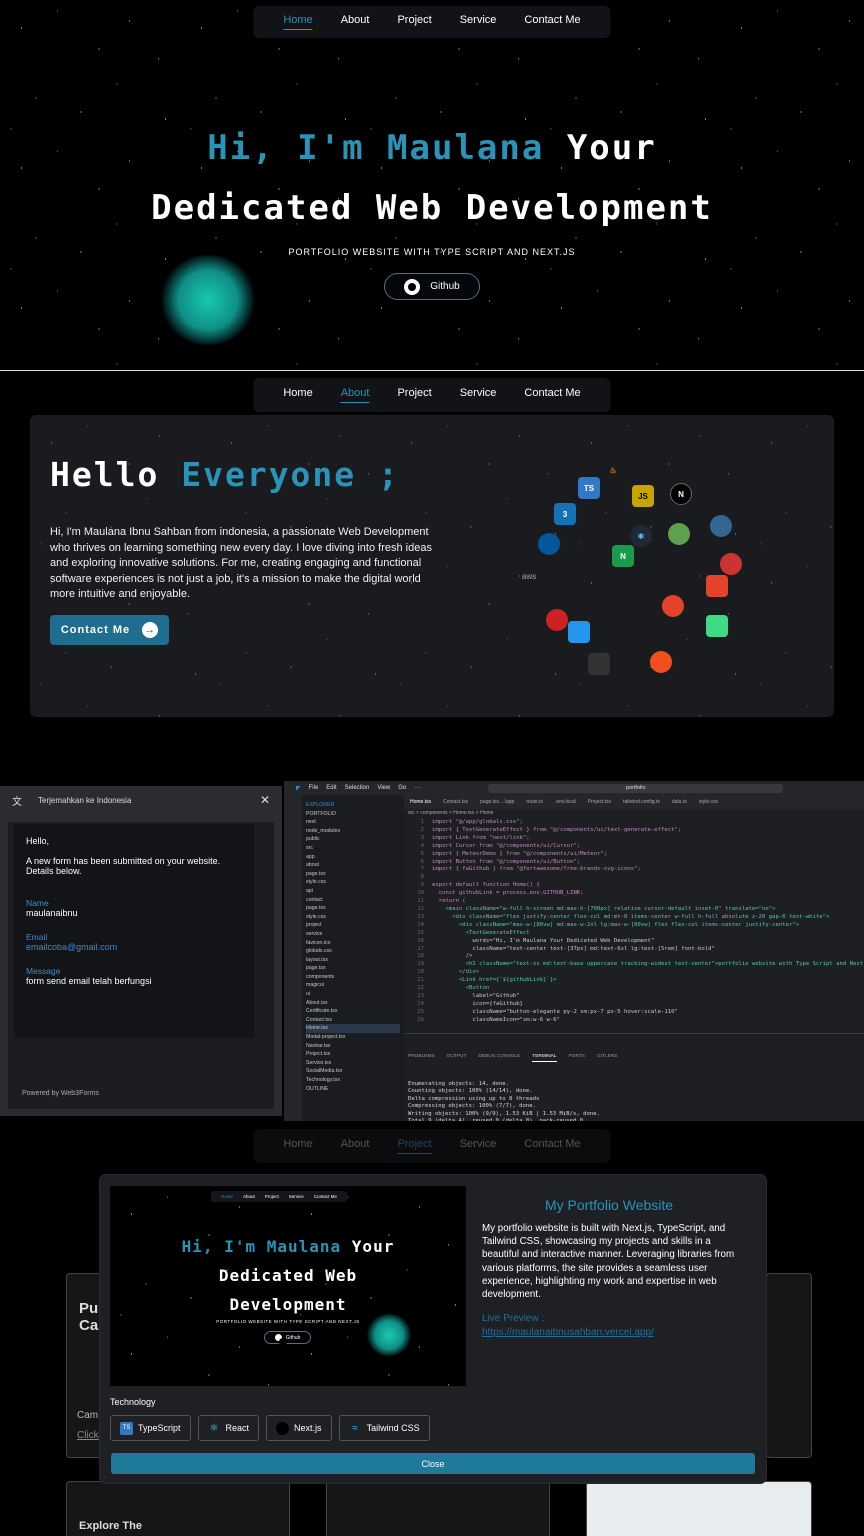 This screenshot has width=864, height=1536. What do you see at coordinates (459, 1083) in the screenshot?
I see `terminal-line: Enumerating objects: 14, done.` at bounding box center [459, 1083].